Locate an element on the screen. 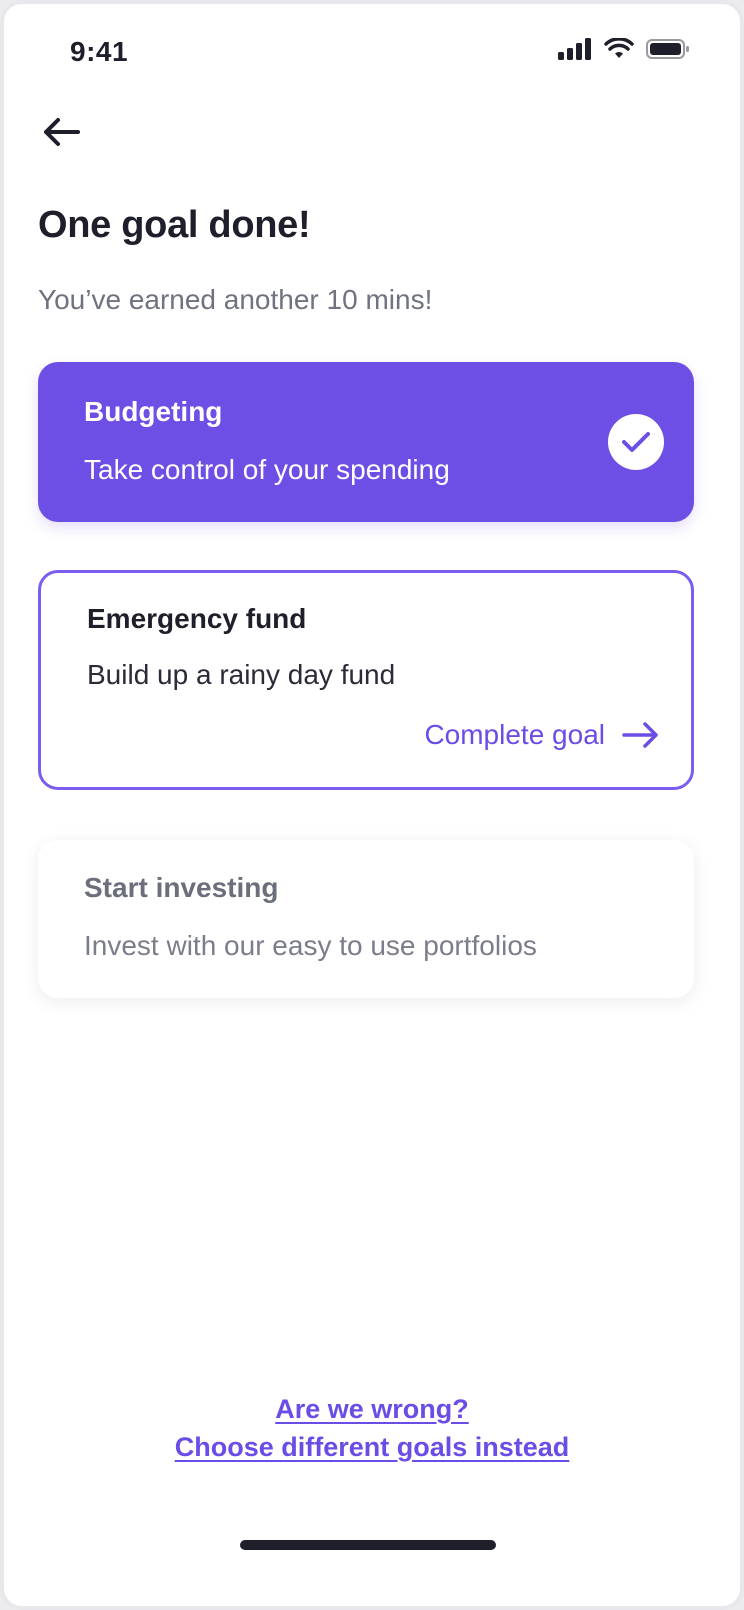 The width and height of the screenshot is (744, 1610). status-time: 9:41 is located at coordinates (99, 51).